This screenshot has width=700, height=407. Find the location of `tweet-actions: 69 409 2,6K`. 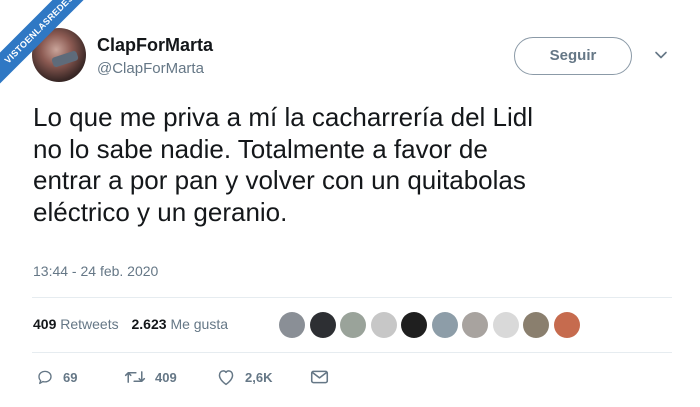

tweet-actions: 69 409 2,6K is located at coordinates (350, 377).